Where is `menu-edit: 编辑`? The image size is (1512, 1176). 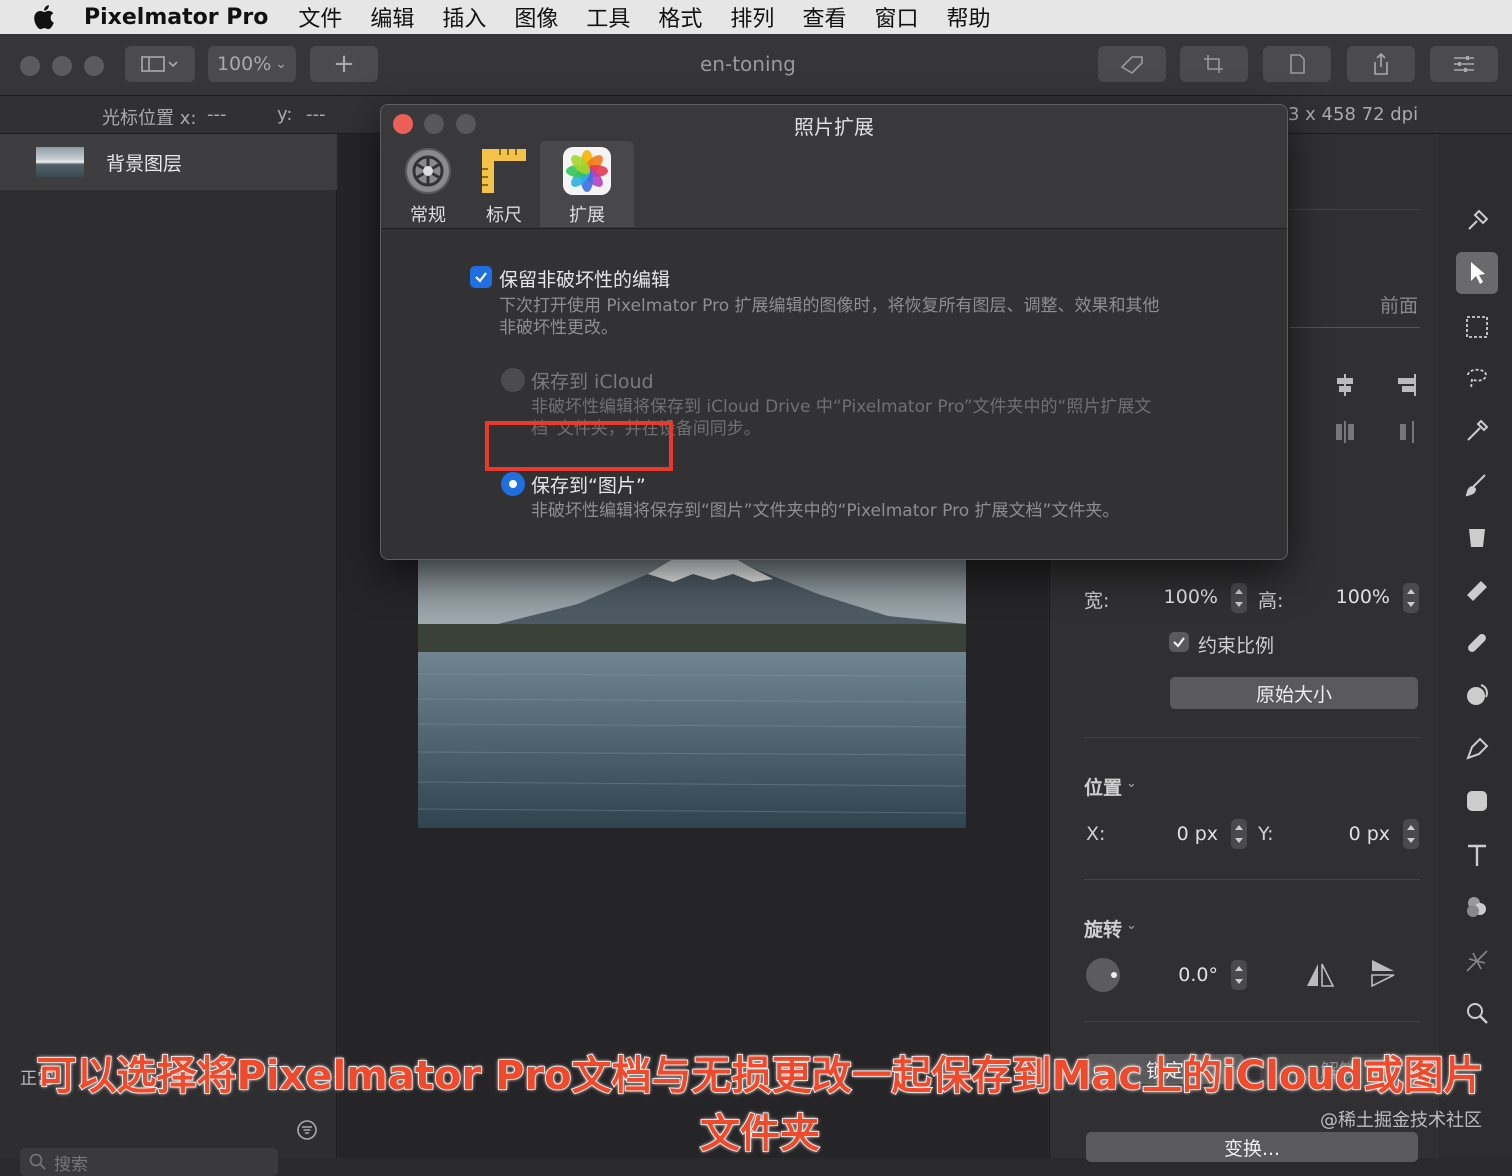
menu-edit: 编辑 is located at coordinates (392, 17).